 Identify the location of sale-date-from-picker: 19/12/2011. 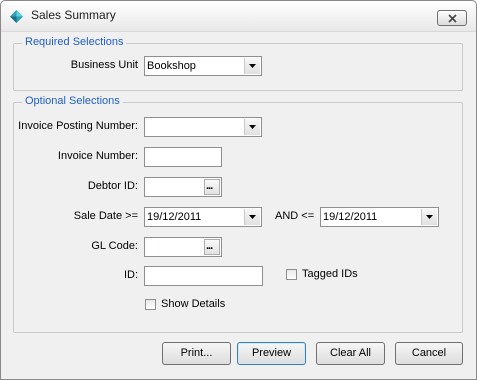
(203, 217).